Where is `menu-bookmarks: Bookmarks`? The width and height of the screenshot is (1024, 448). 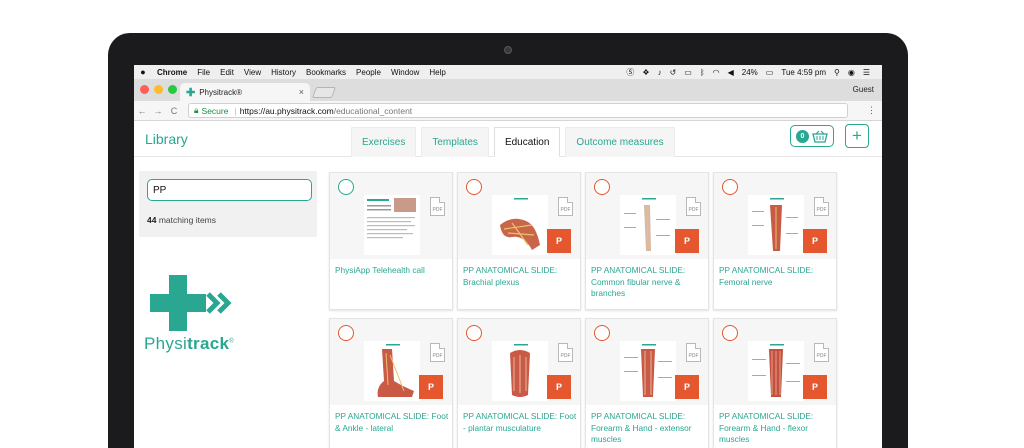
menu-bookmarks: Bookmarks is located at coordinates (326, 72).